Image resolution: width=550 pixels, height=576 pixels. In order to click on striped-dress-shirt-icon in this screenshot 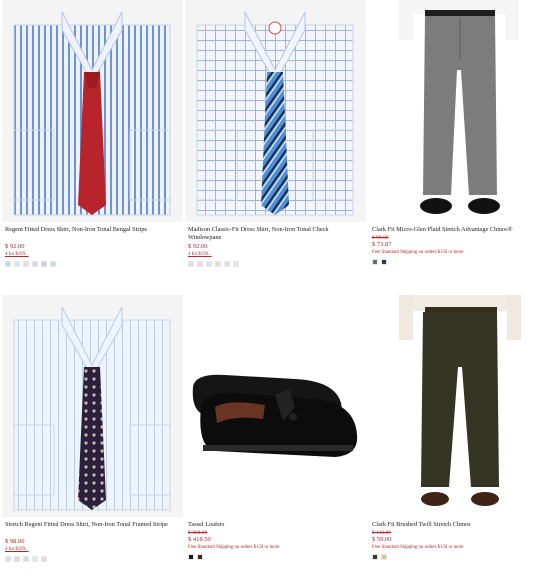, I will do `click(92, 113)`.